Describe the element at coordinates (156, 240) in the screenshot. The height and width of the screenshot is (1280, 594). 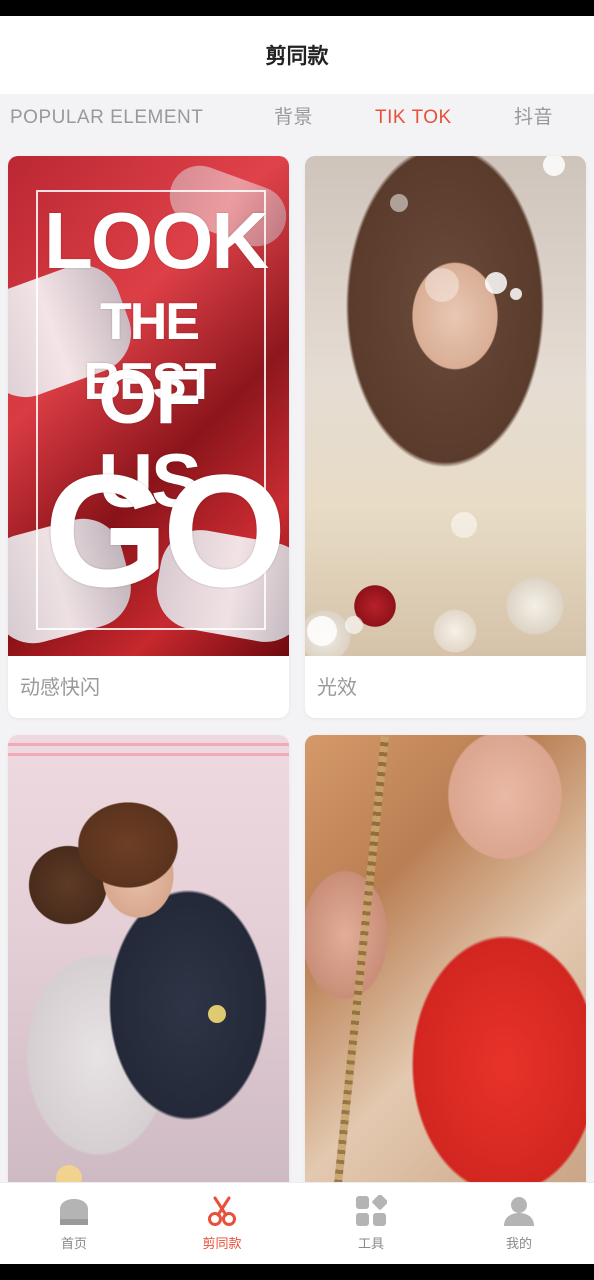
I see `poster-line: LOOK` at that location.